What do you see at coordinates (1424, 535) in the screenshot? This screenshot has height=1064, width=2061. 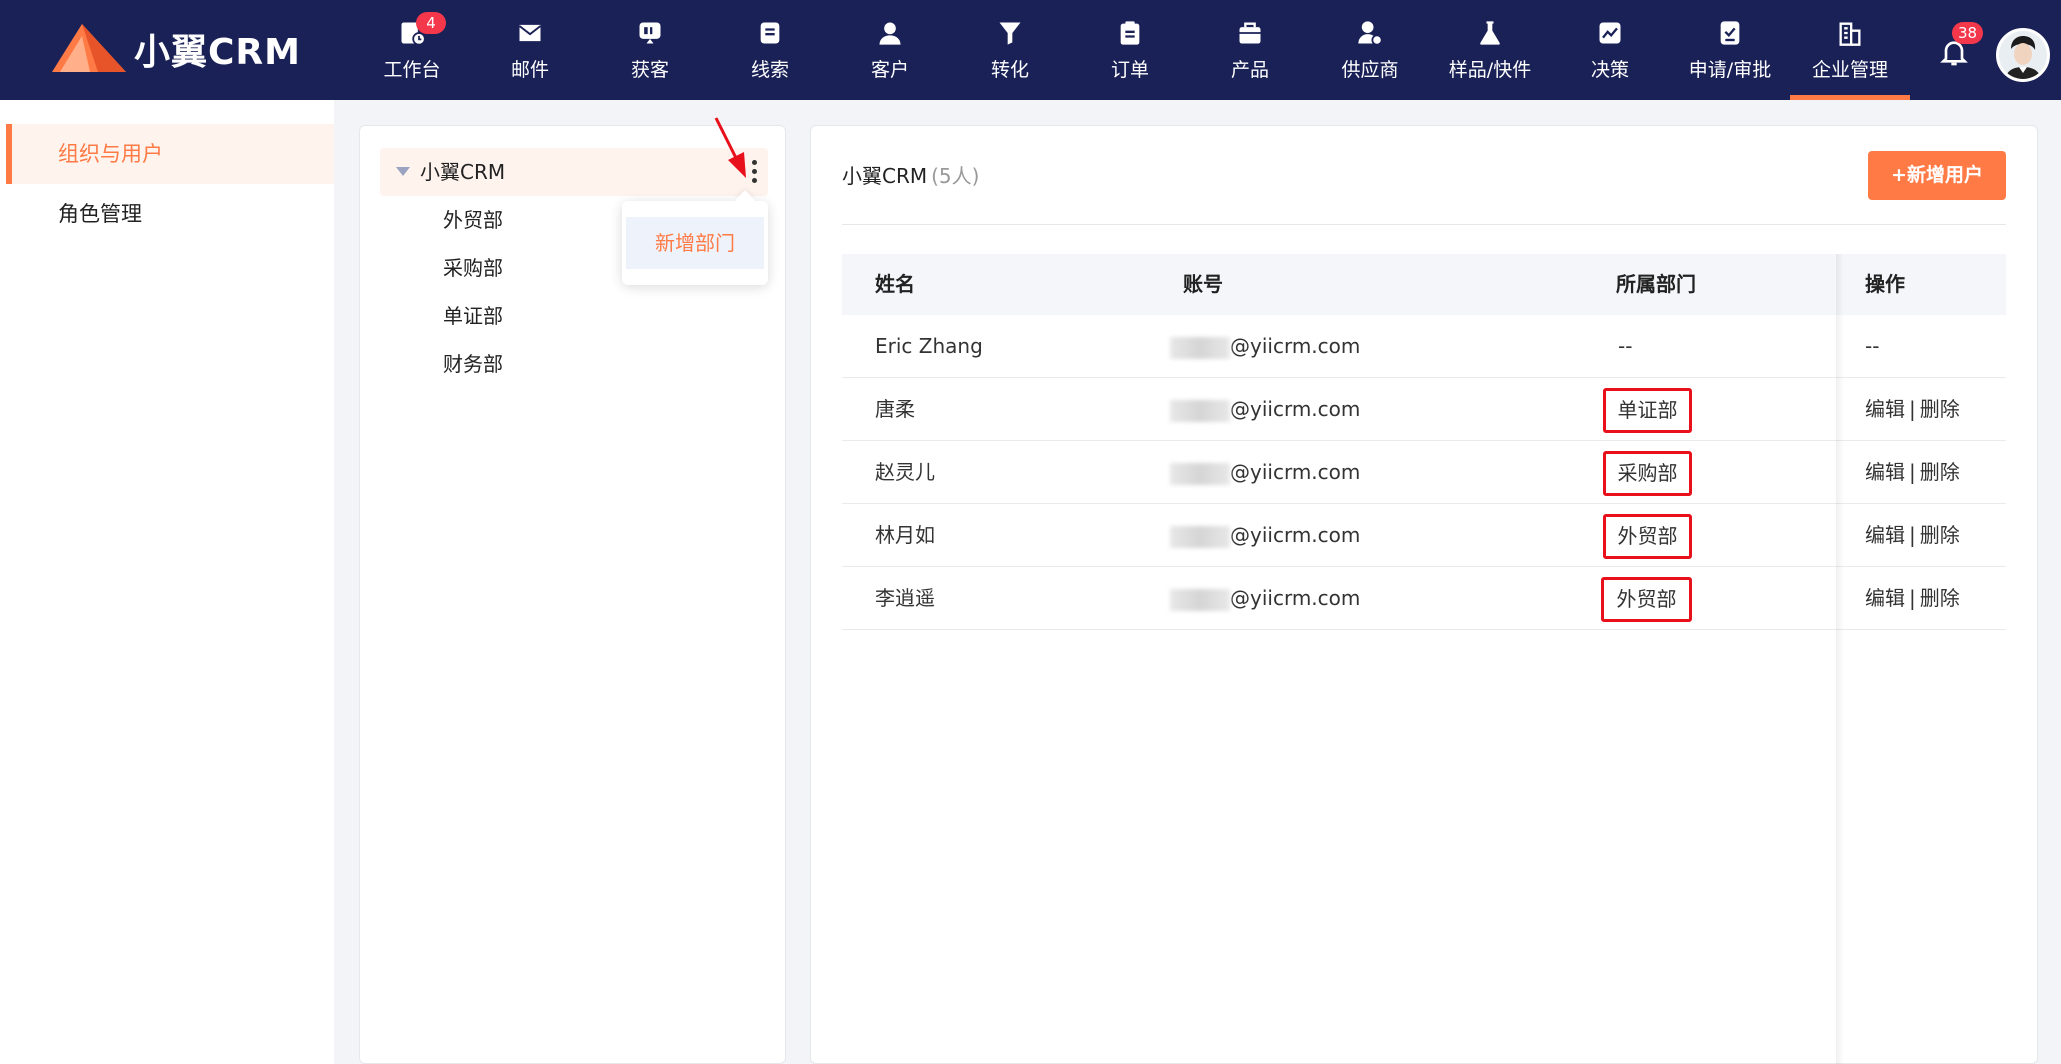 I see `table-row: 林月如 @yiicrm.com 外贸部 编辑 | 删除` at bounding box center [1424, 535].